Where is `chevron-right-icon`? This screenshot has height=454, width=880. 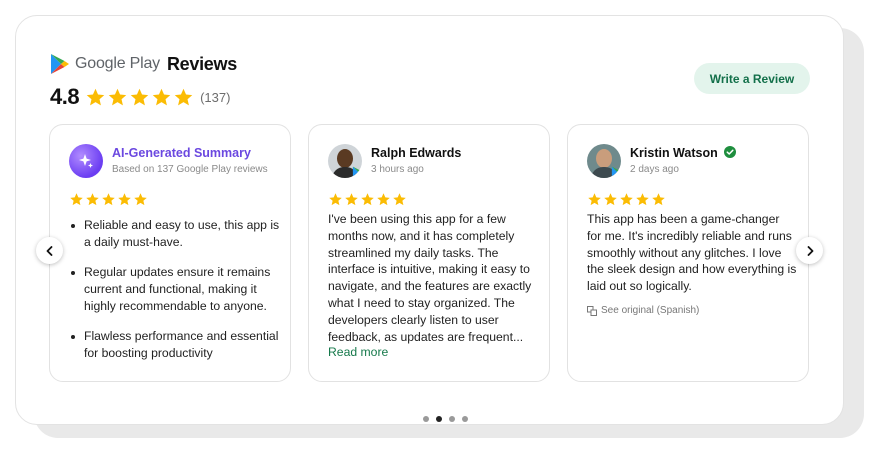 chevron-right-icon is located at coordinates (810, 250).